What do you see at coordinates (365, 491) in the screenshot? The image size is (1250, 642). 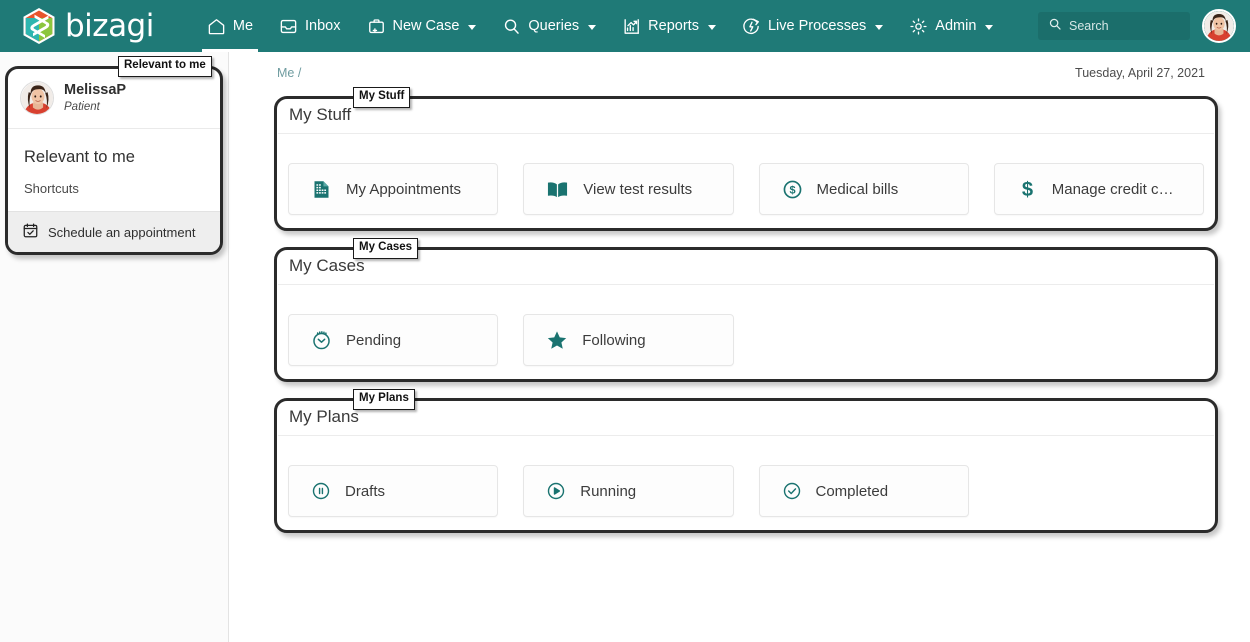 I see `tile-label: Drafts` at bounding box center [365, 491].